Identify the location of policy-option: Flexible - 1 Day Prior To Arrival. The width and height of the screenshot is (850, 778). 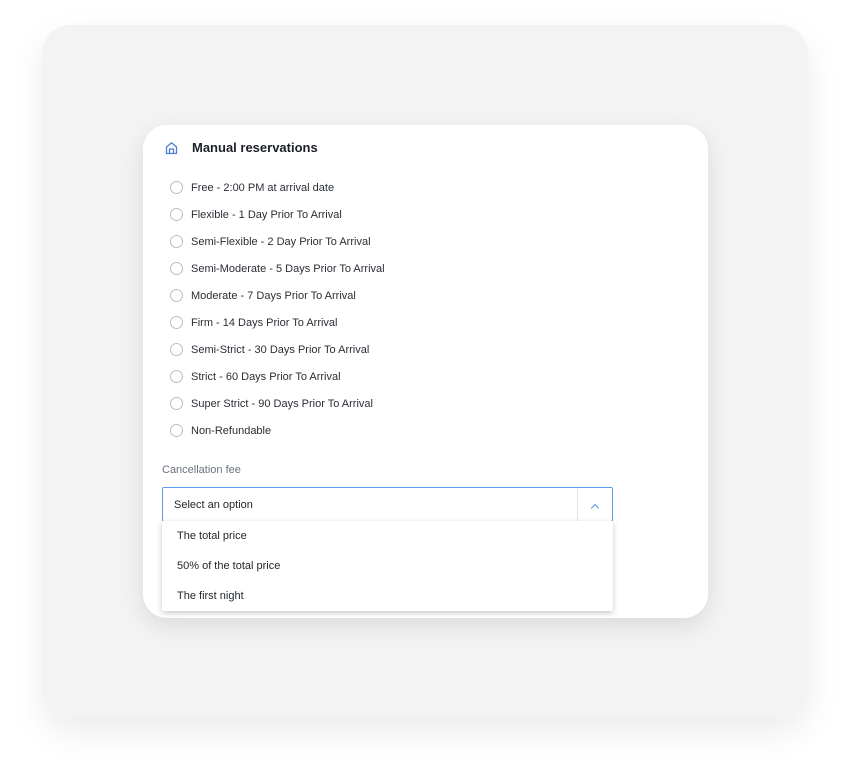
(277, 214).